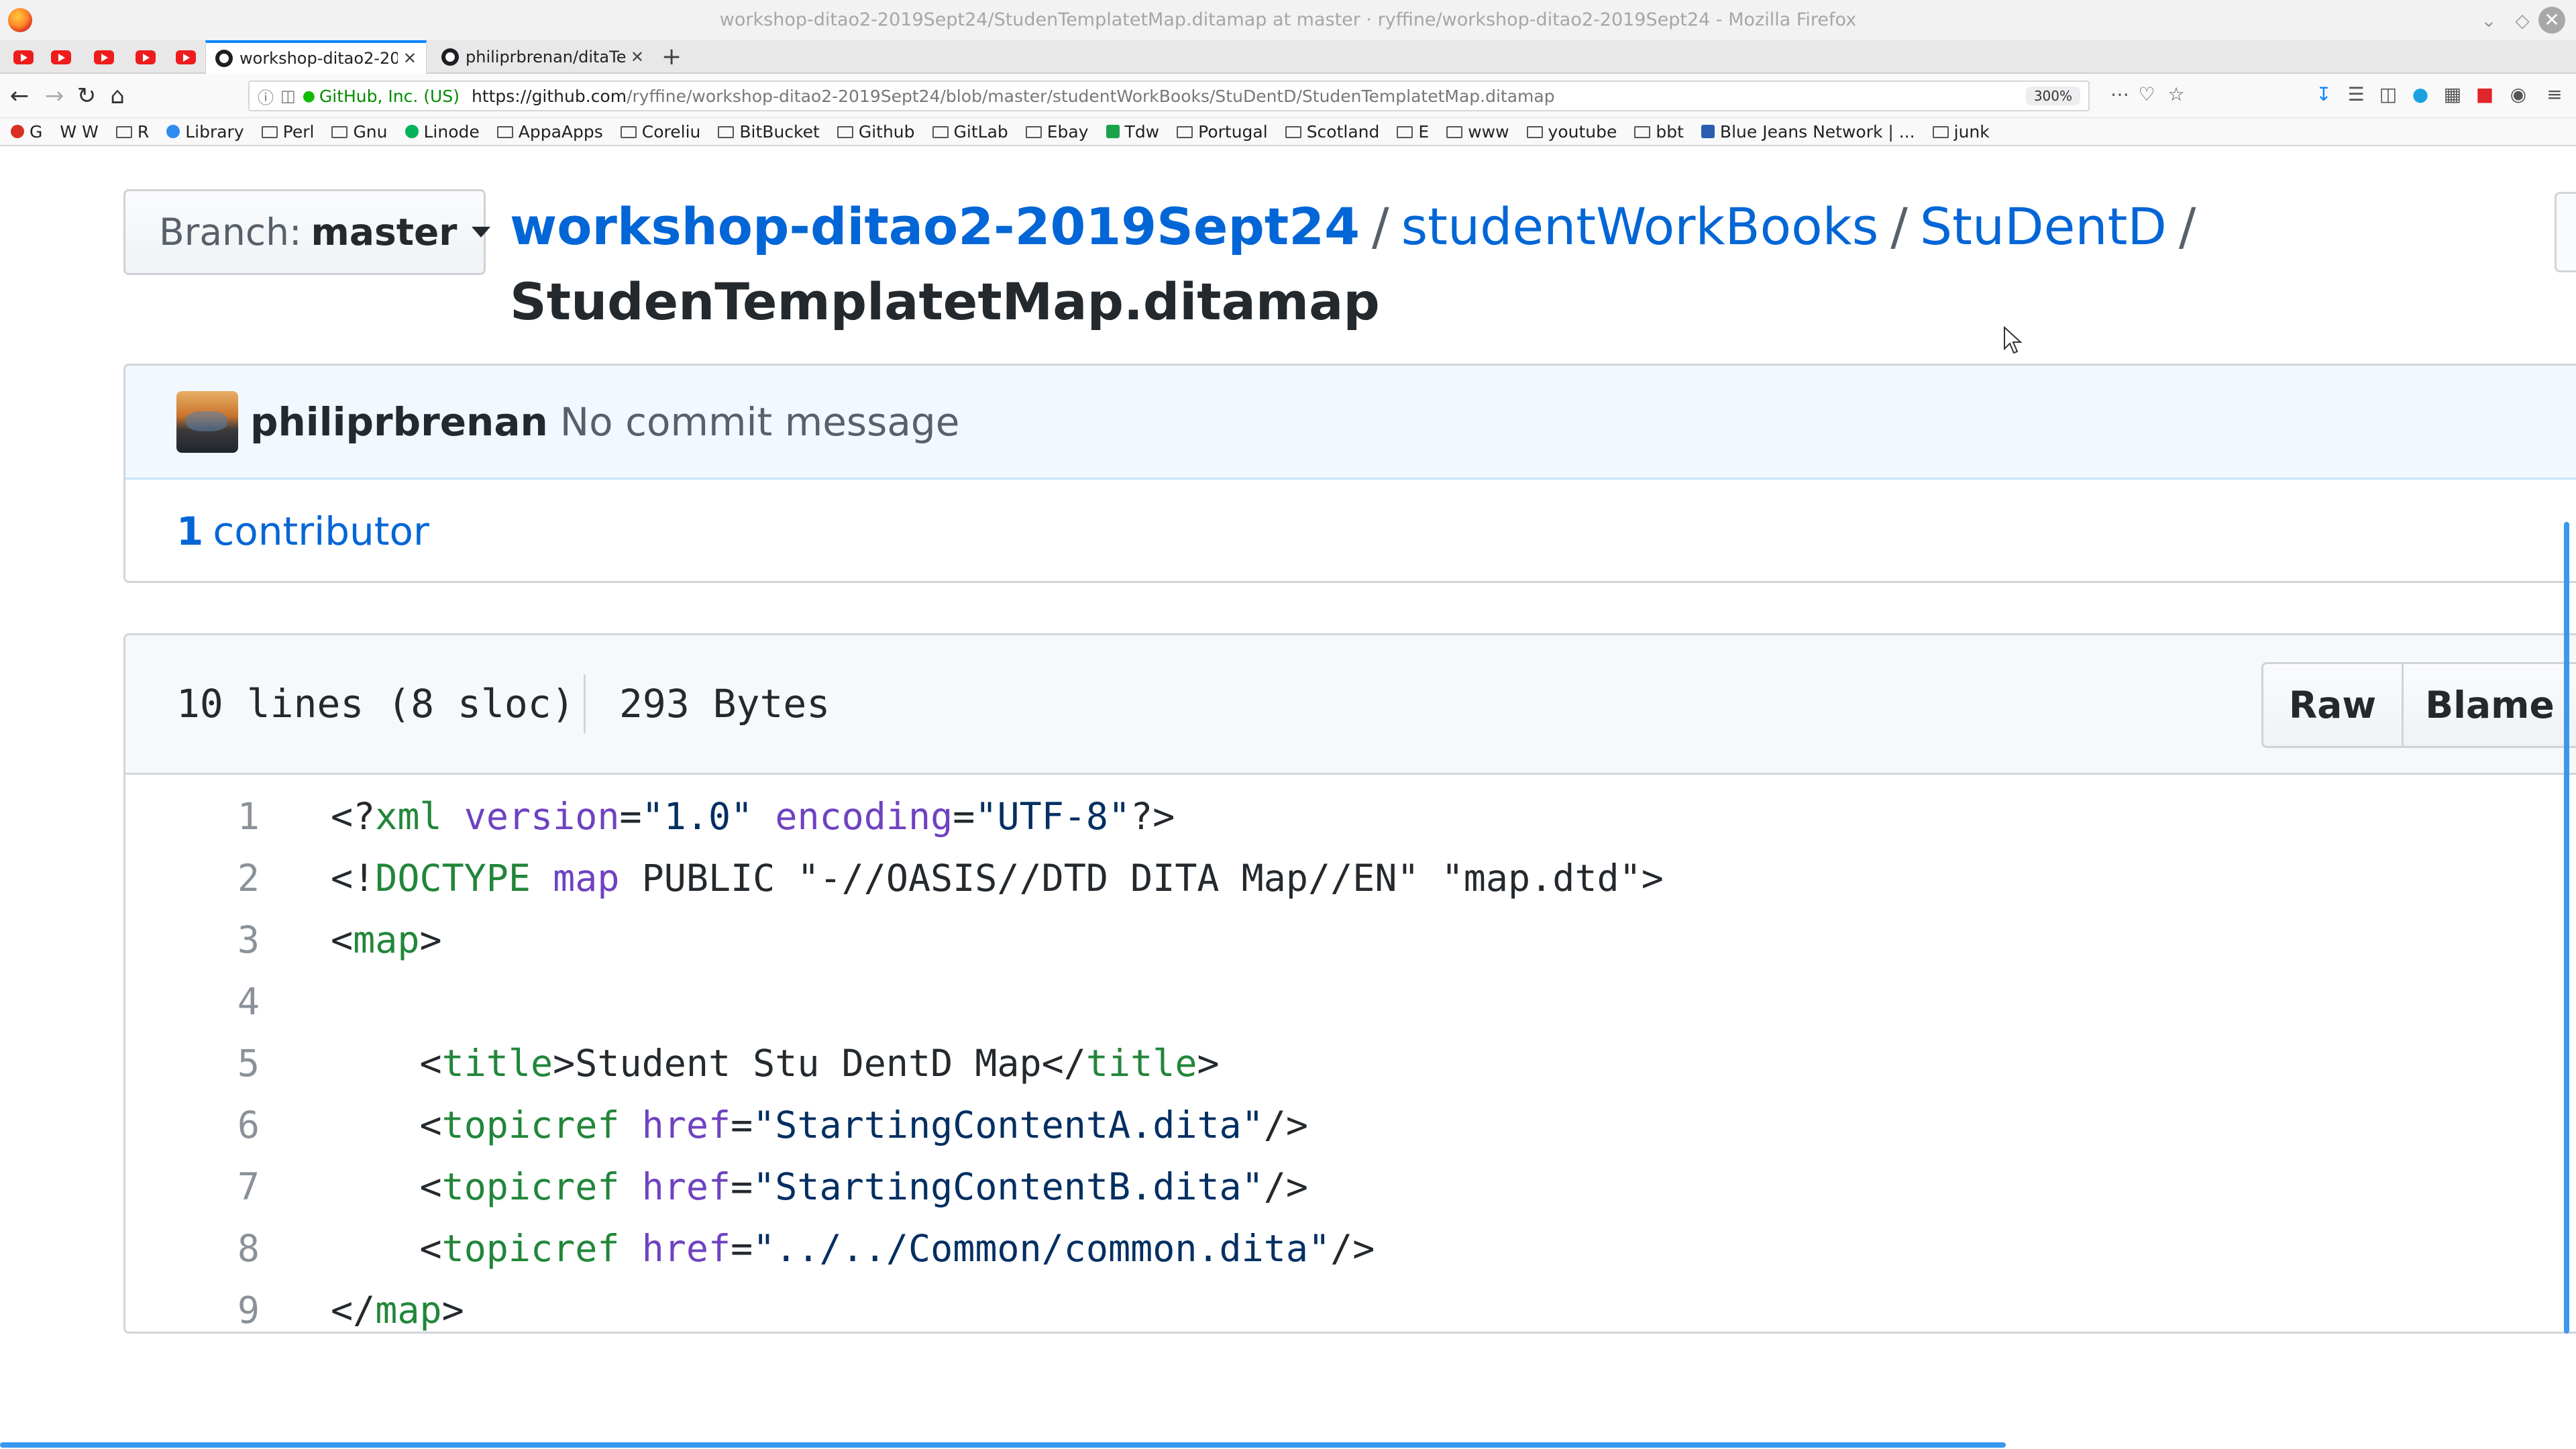 Image resolution: width=2576 pixels, height=1449 pixels. I want to click on raw-button: Raw, so click(2332, 705).